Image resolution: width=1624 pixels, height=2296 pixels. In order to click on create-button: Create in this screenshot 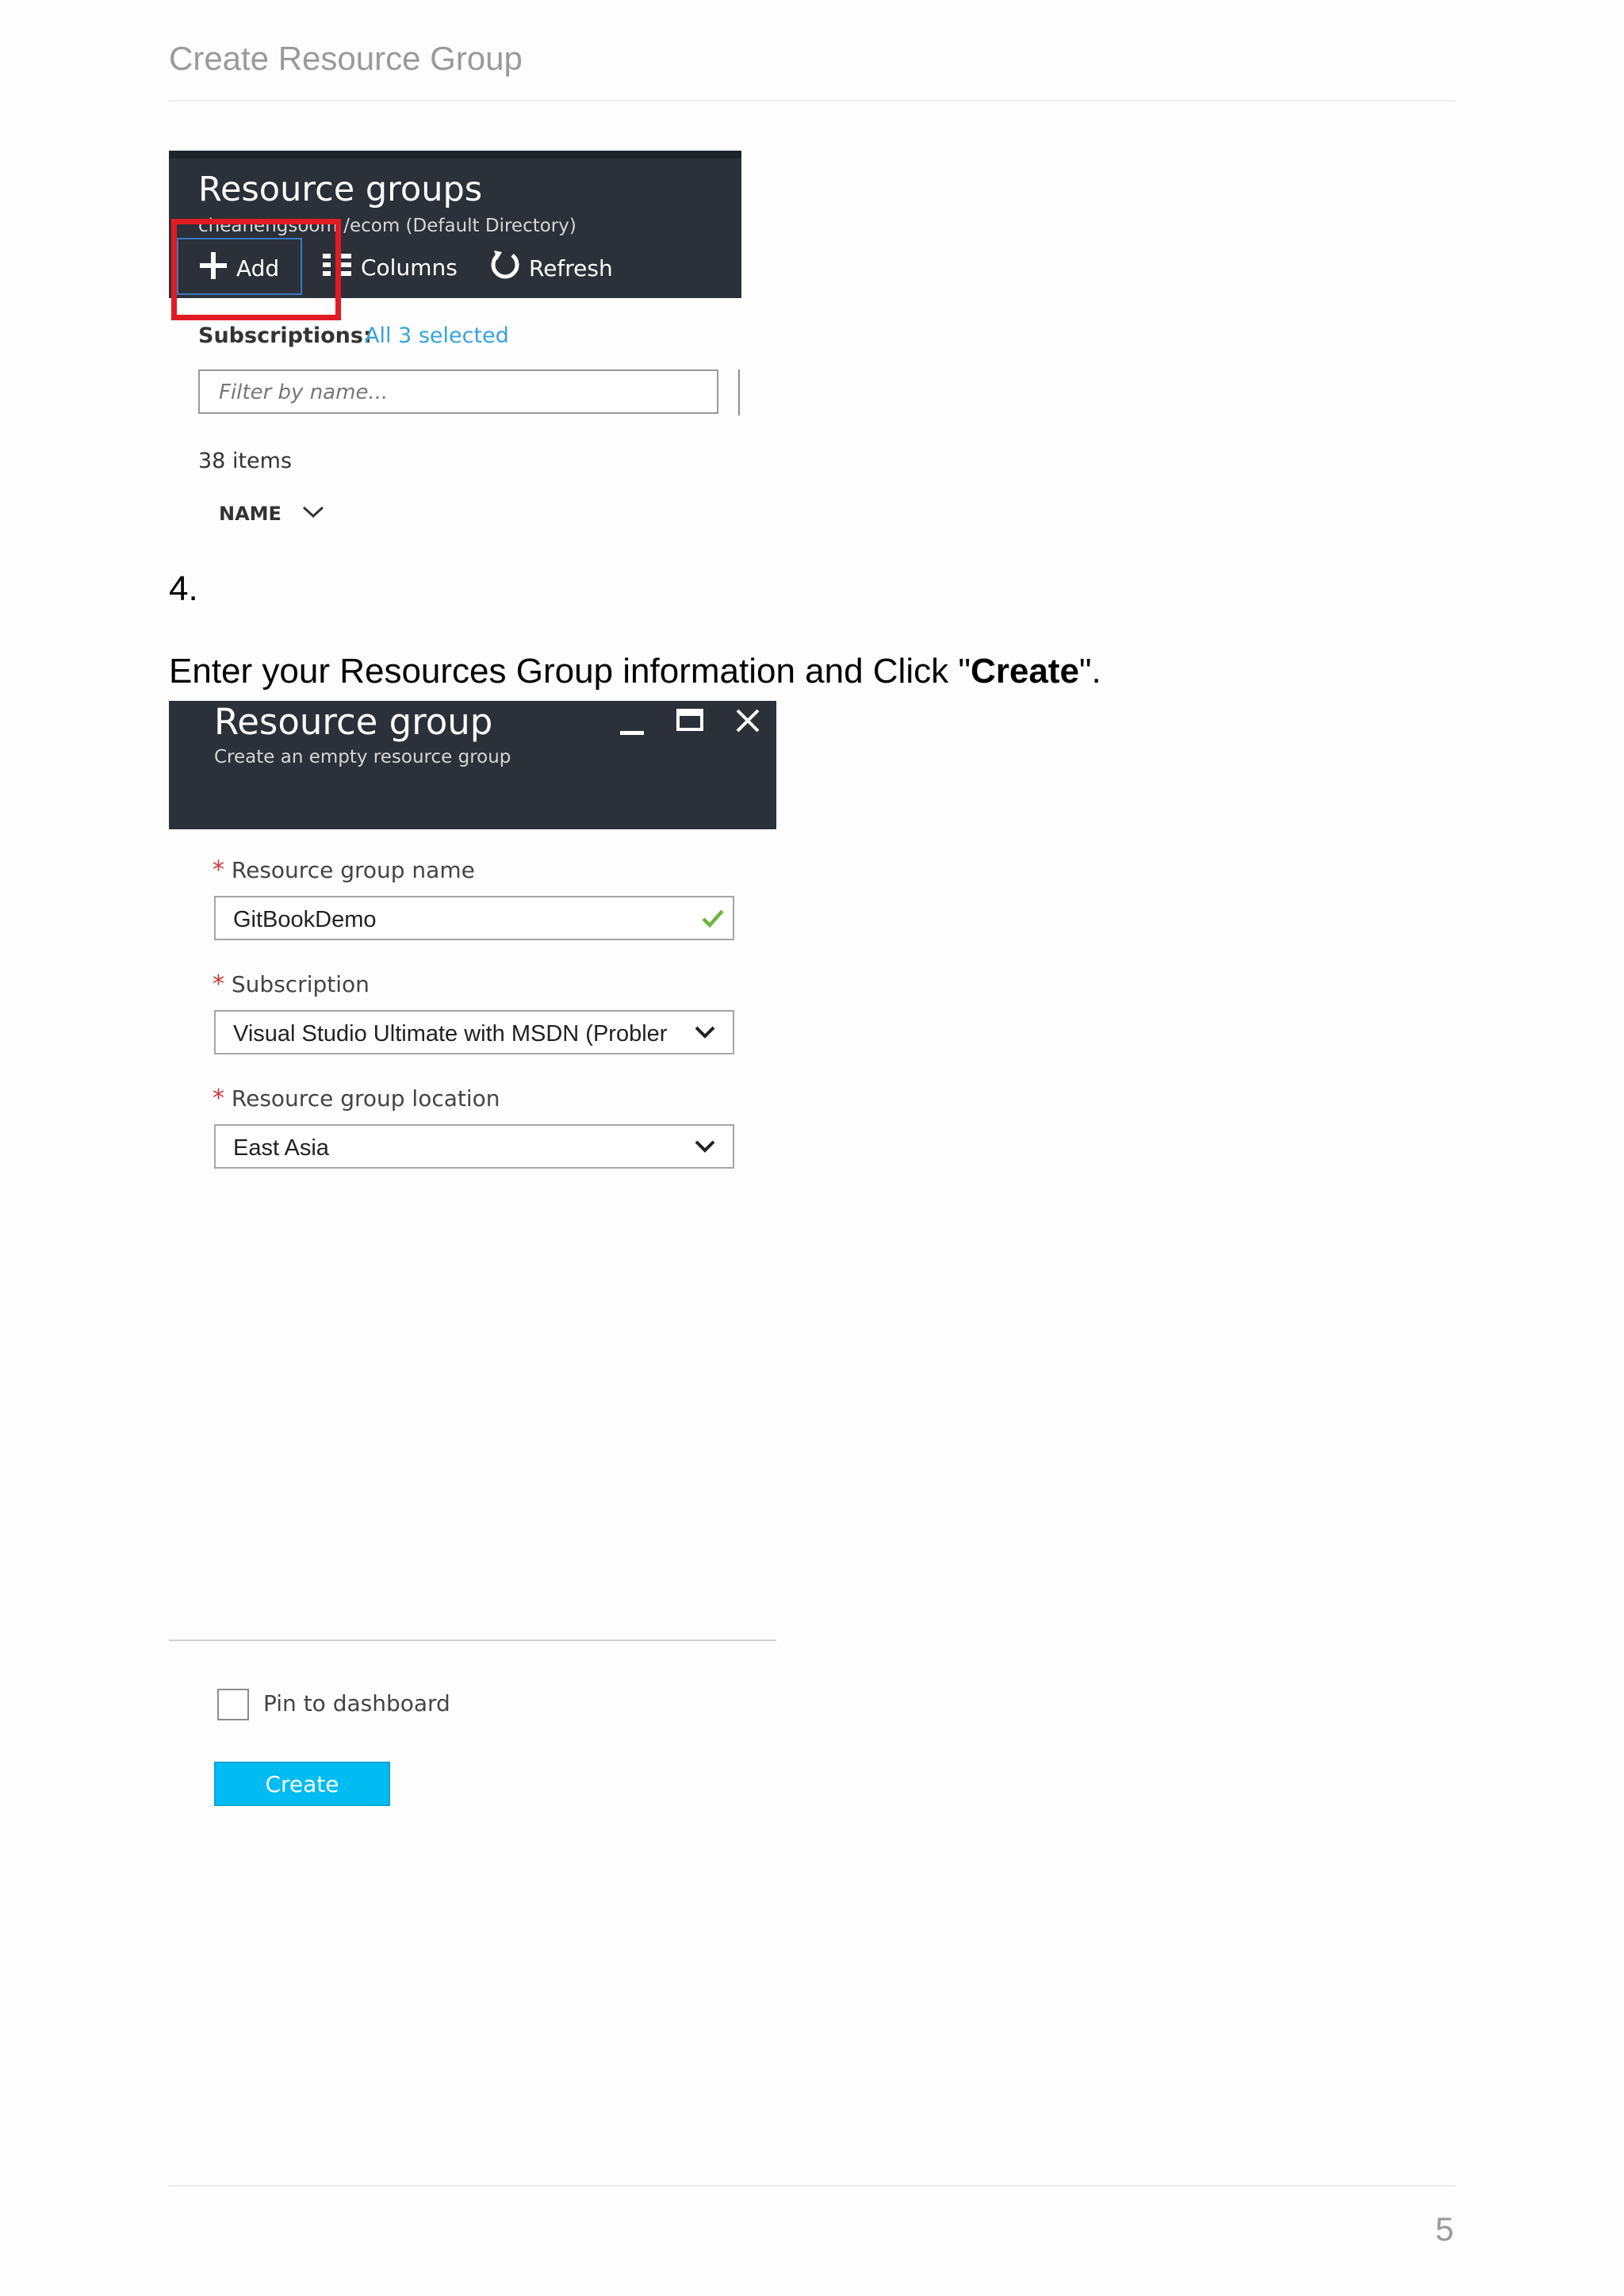, I will do `click(302, 1784)`.